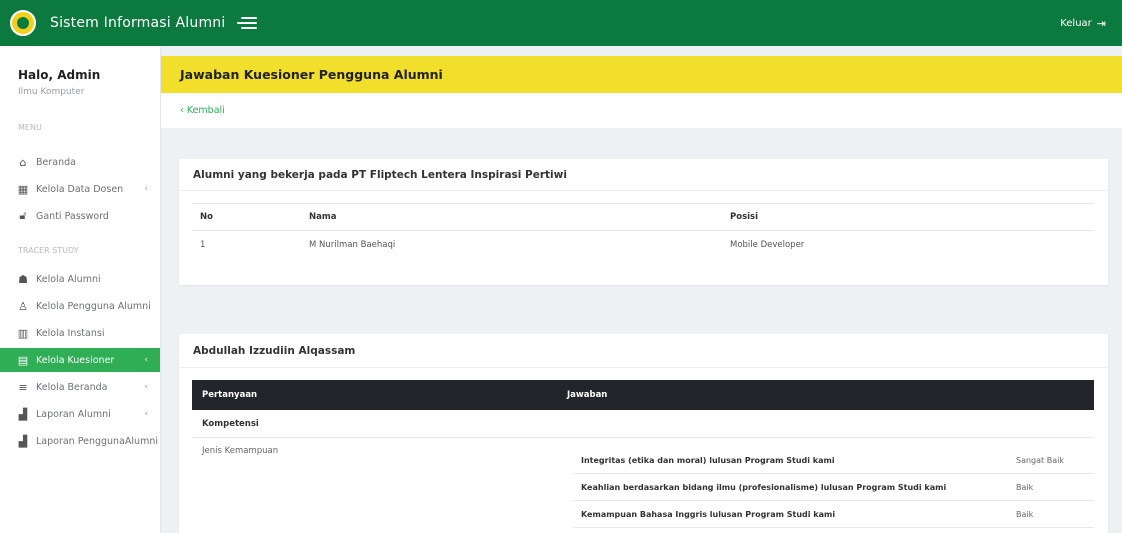  I want to click on logout-icon: ⇥, so click(1101, 23).